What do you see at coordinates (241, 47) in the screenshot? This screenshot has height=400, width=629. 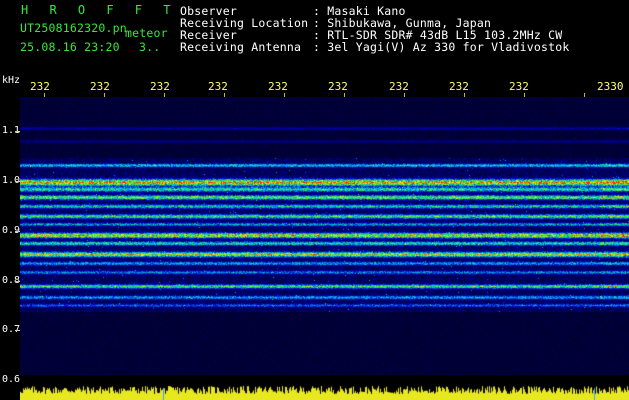 I see `antenna-label: Receiving Antenna` at bounding box center [241, 47].